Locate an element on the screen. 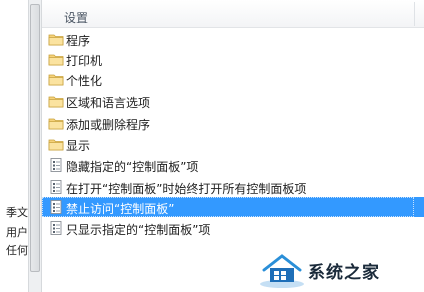 The image size is (424, 292). left-pane-scrollbar-thumb is located at coordinates (35, 138).